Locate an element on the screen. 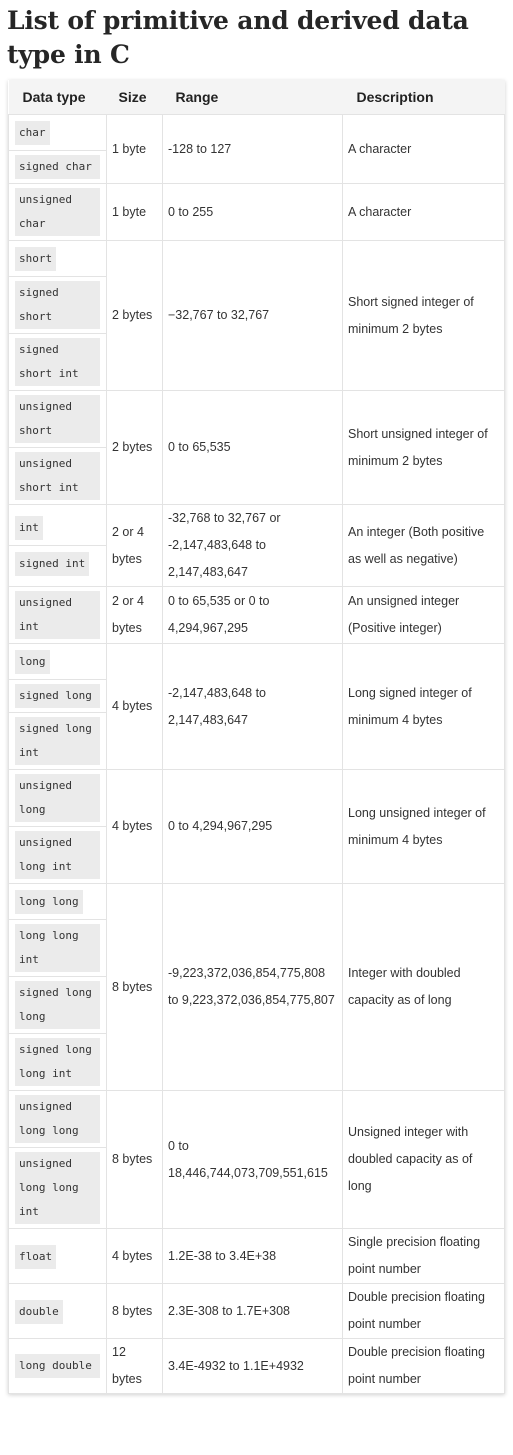 The width and height of the screenshot is (513, 1455). data-type-keyword: signed long int is located at coordinates (57, 741).